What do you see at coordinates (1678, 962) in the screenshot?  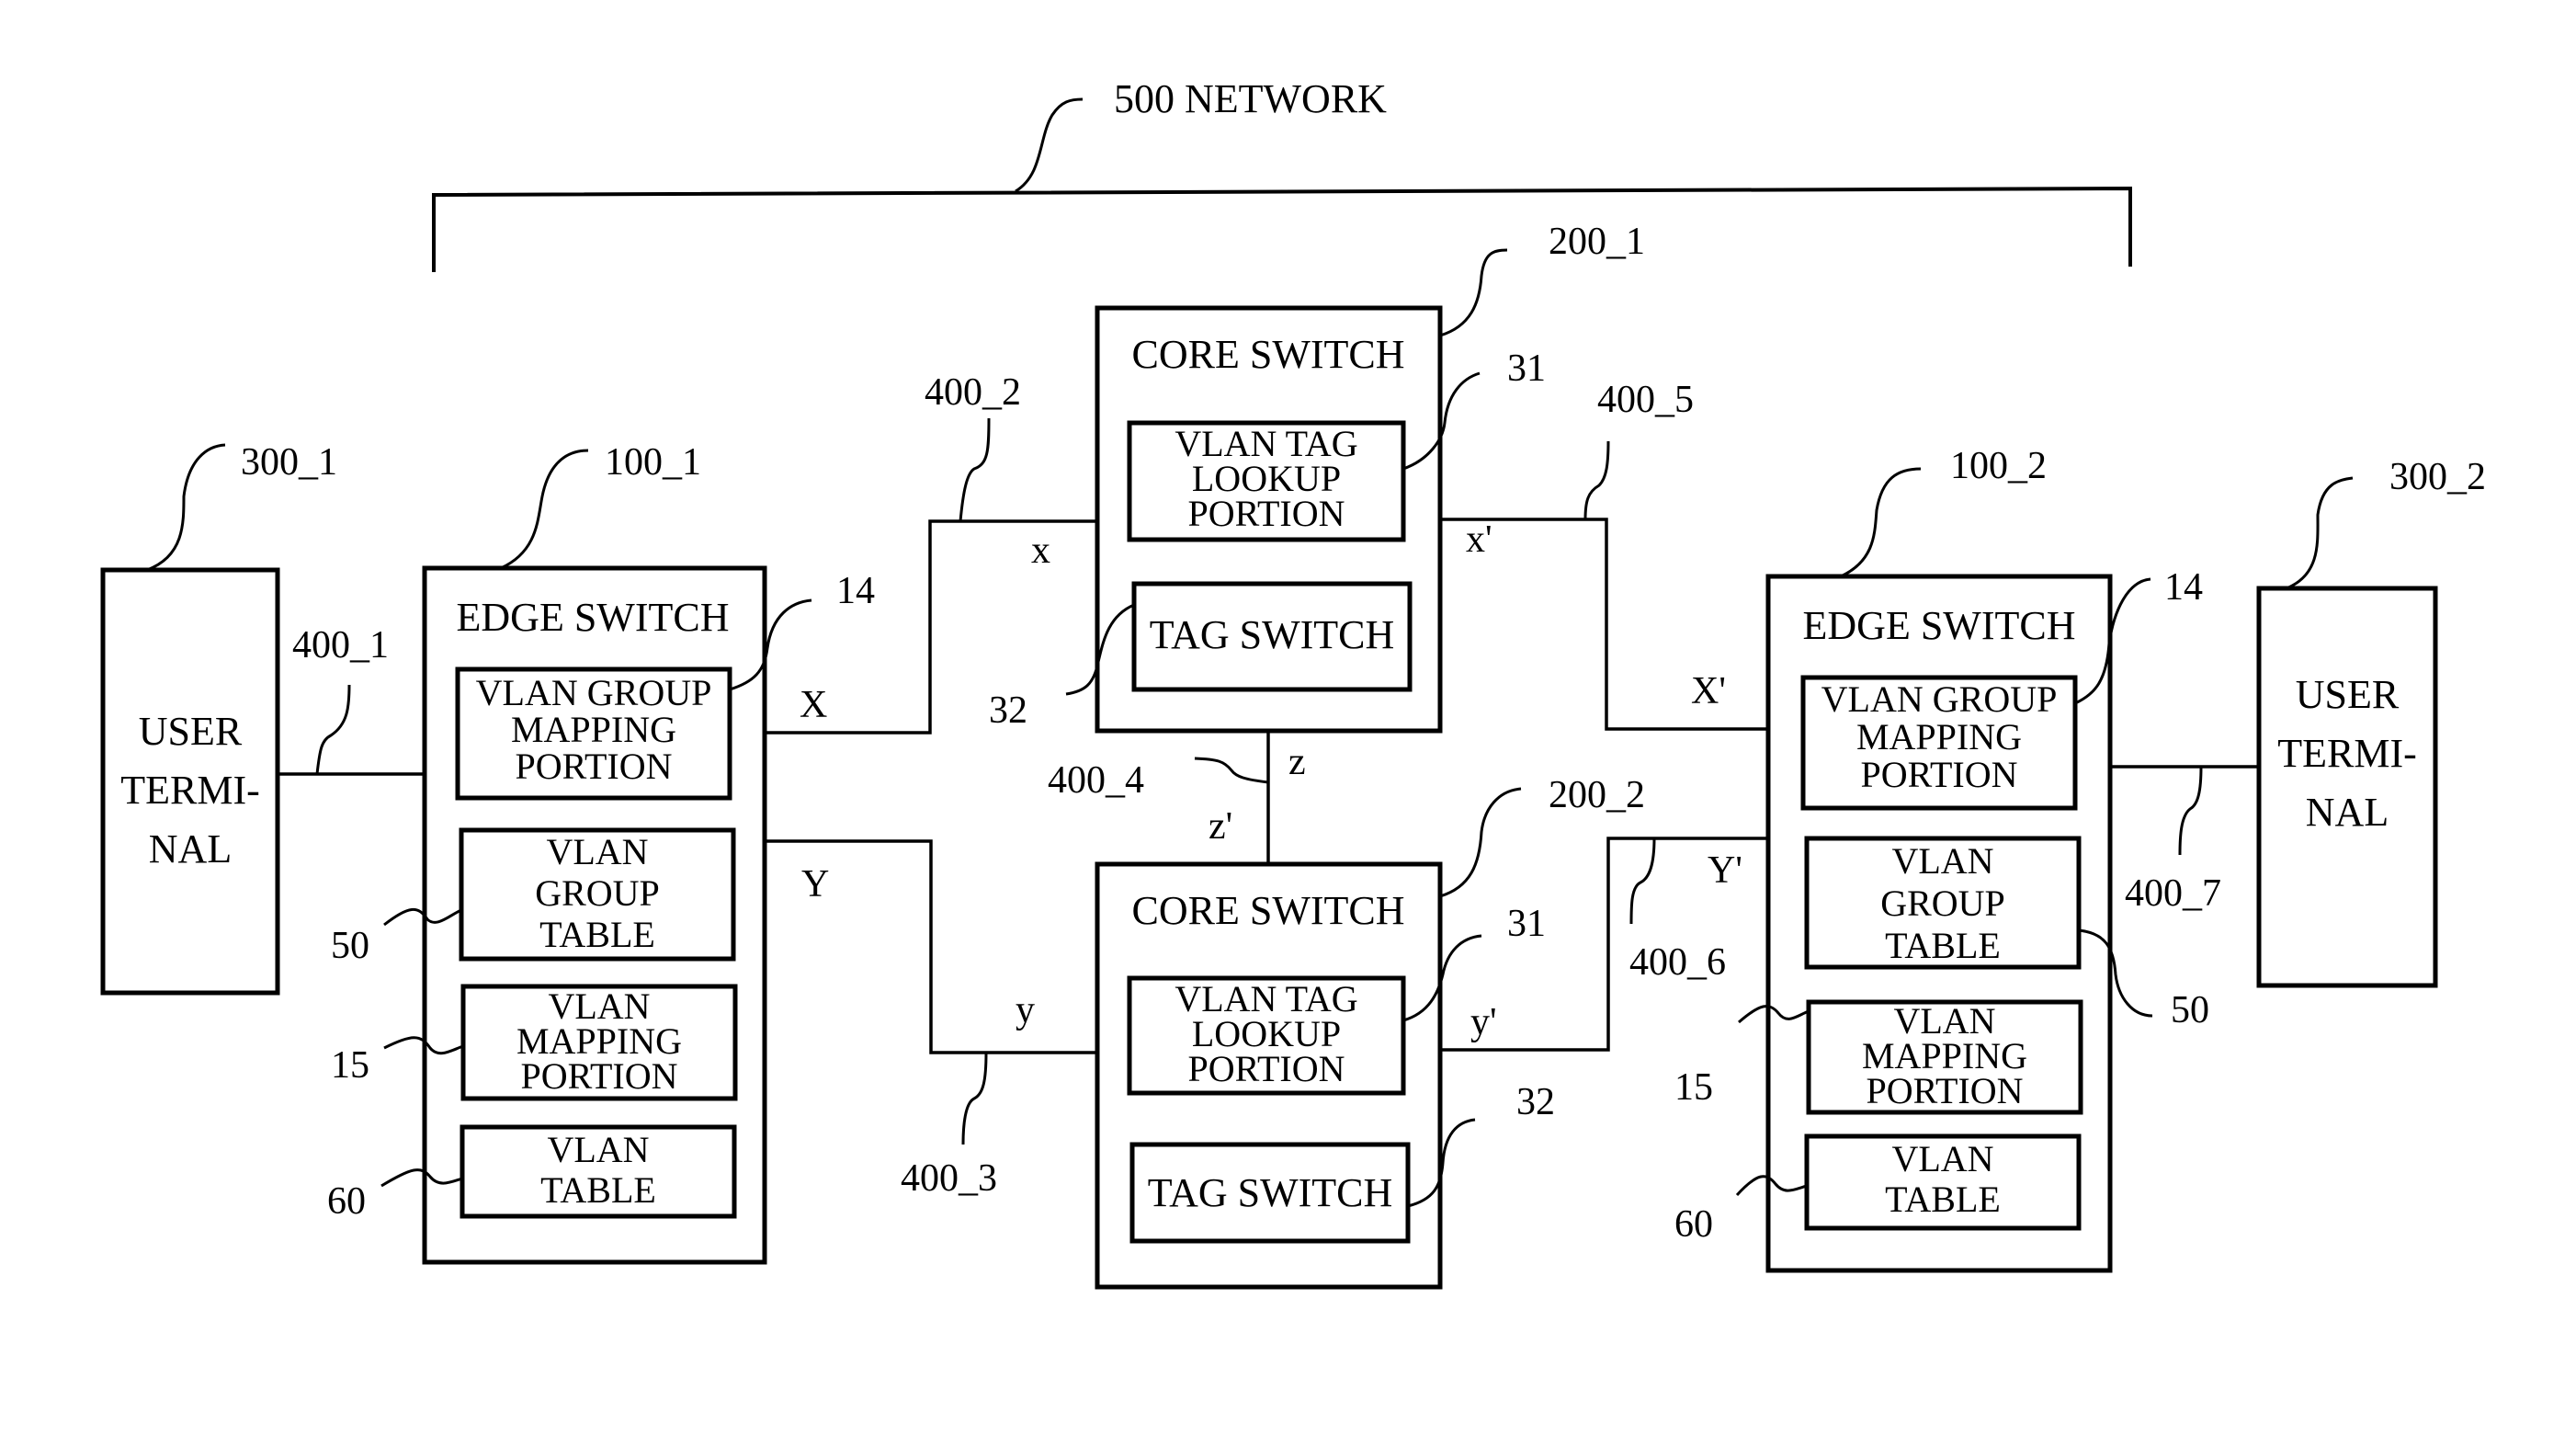 I see `ref-400-6: 400_6` at bounding box center [1678, 962].